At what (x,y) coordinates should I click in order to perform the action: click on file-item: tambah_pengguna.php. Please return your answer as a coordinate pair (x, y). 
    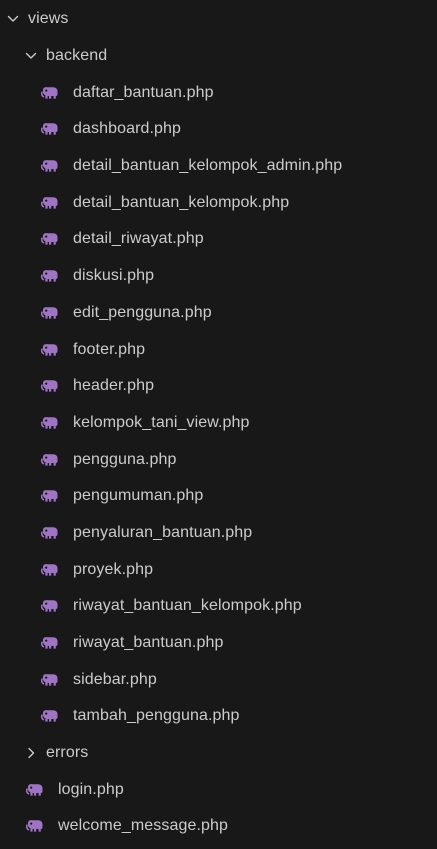
    Looking at the image, I should click on (218, 716).